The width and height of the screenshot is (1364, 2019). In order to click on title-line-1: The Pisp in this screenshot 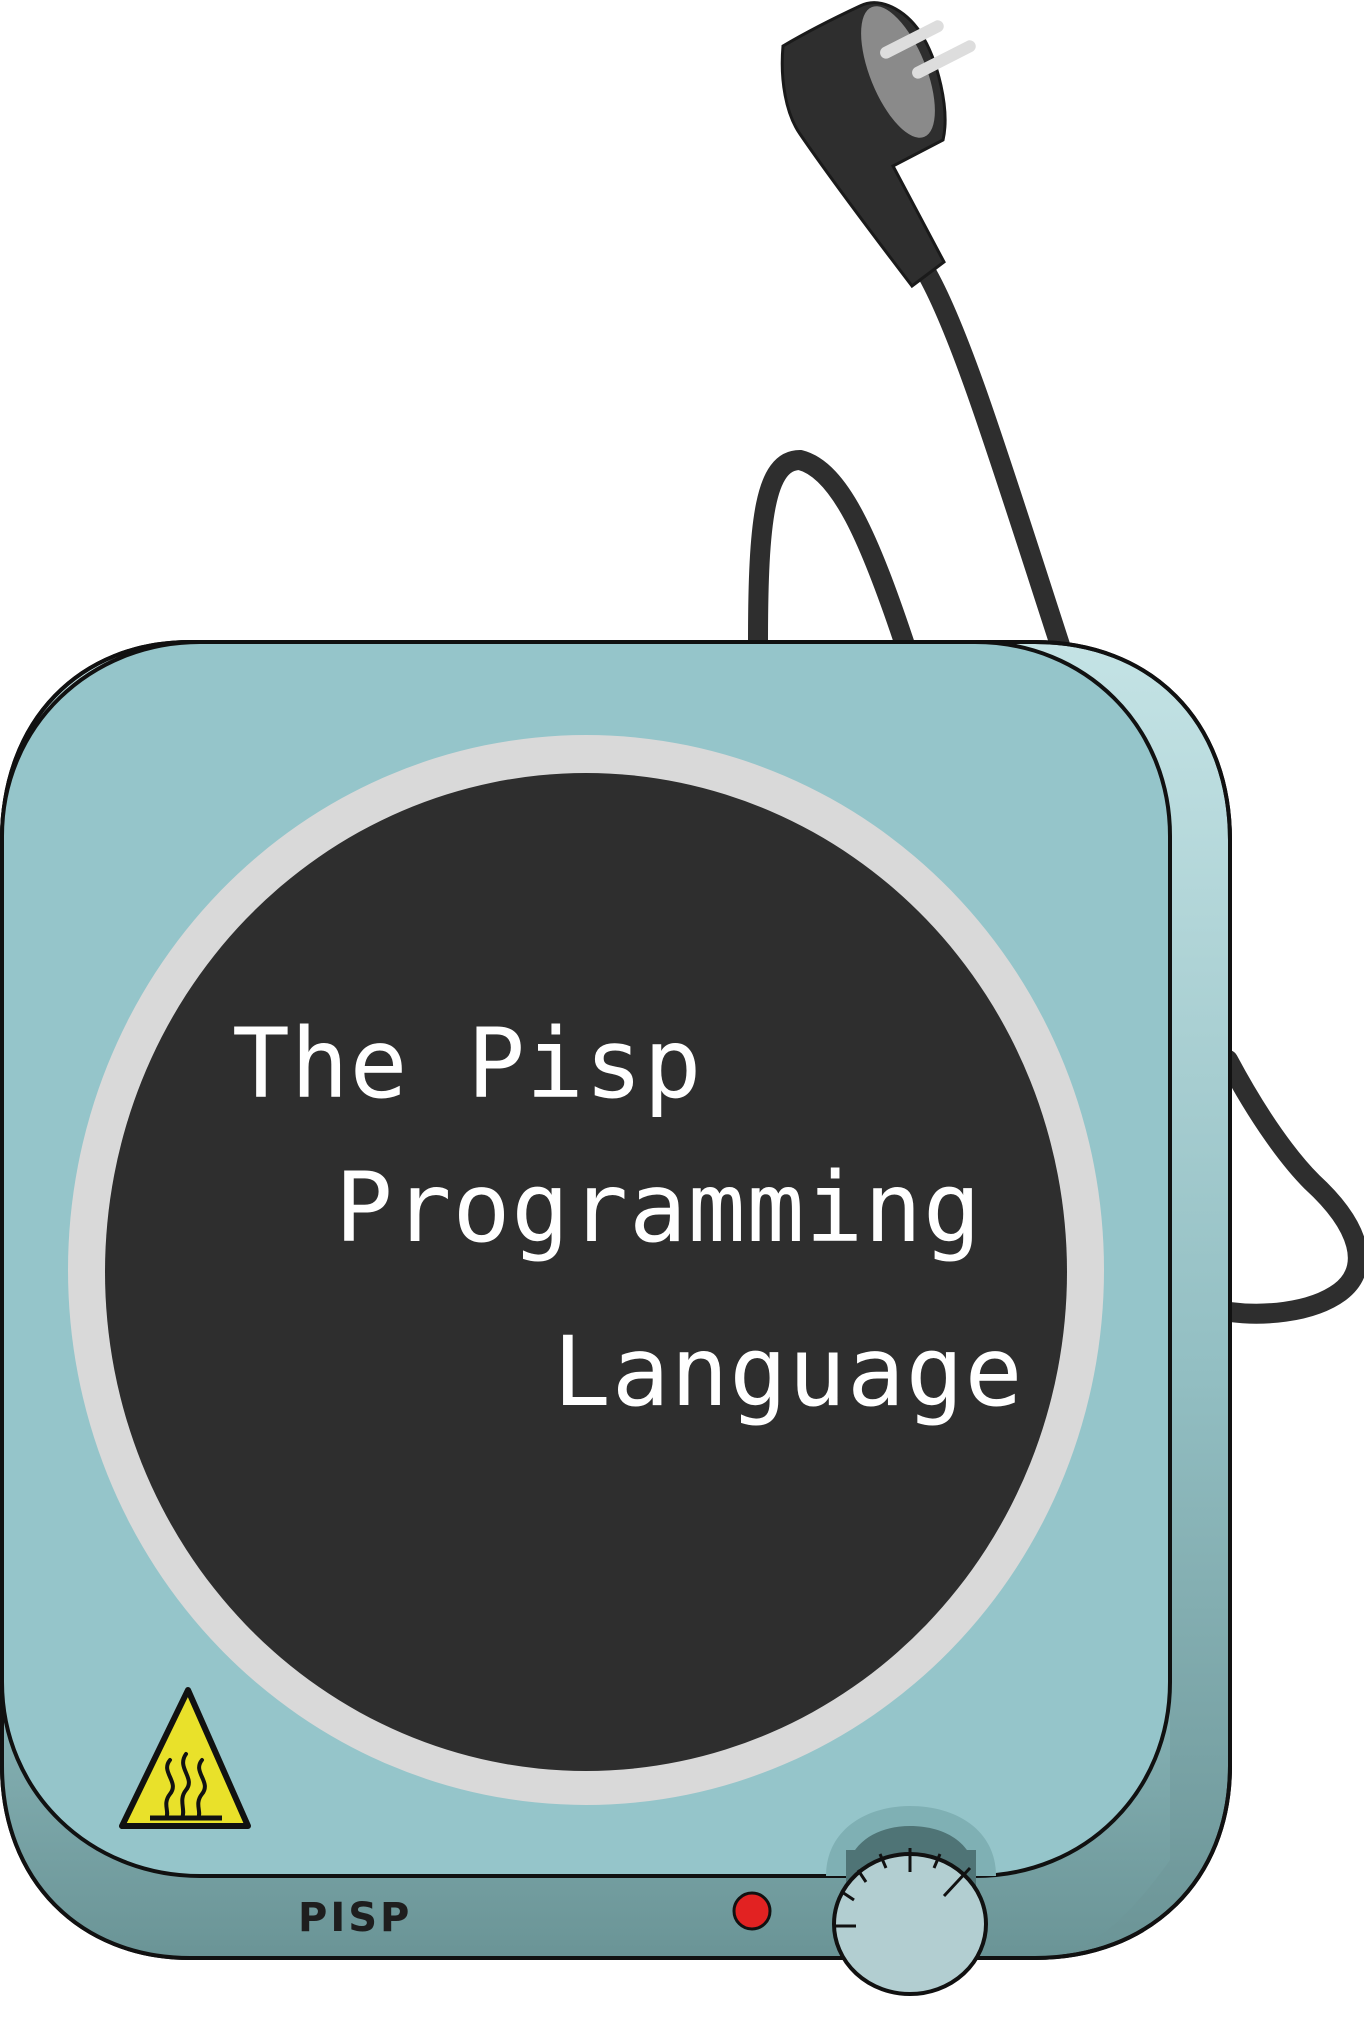, I will do `click(467, 1064)`.